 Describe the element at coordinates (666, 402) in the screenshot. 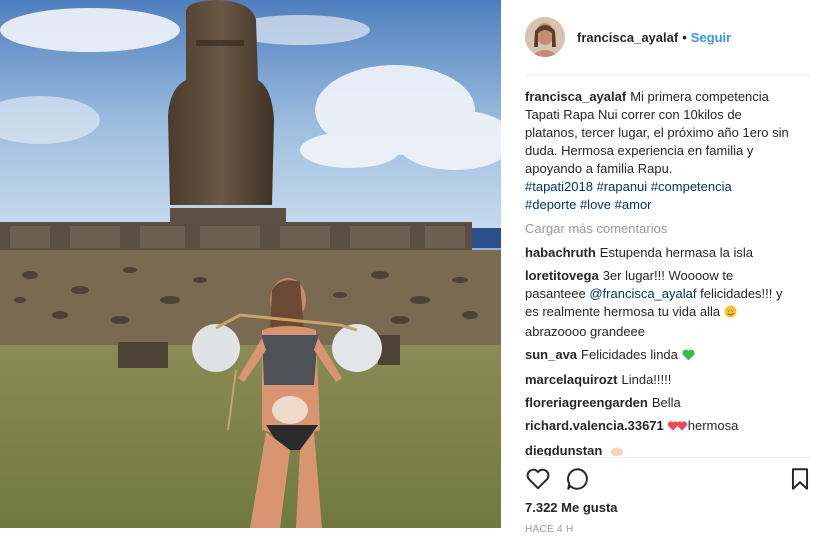

I see `comment-text: Bella` at that location.